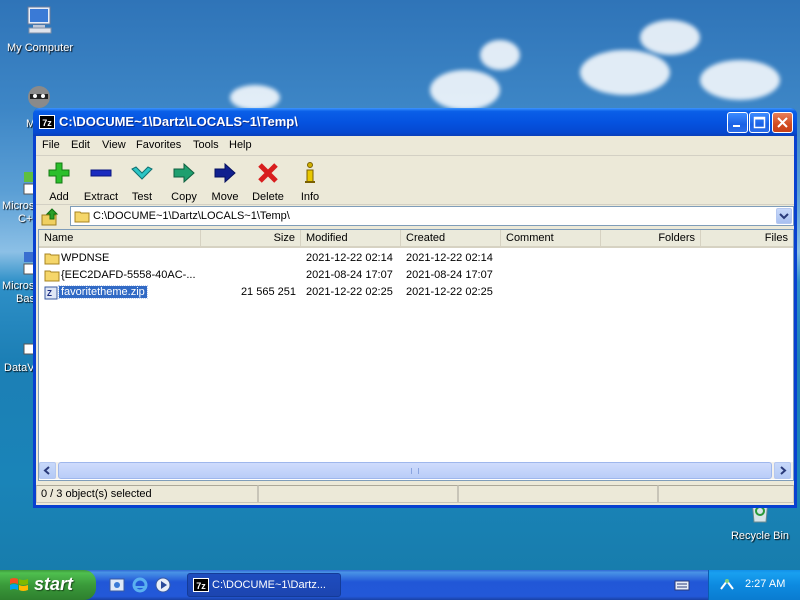  I want to click on my-computer-icon, so click(39, 20).